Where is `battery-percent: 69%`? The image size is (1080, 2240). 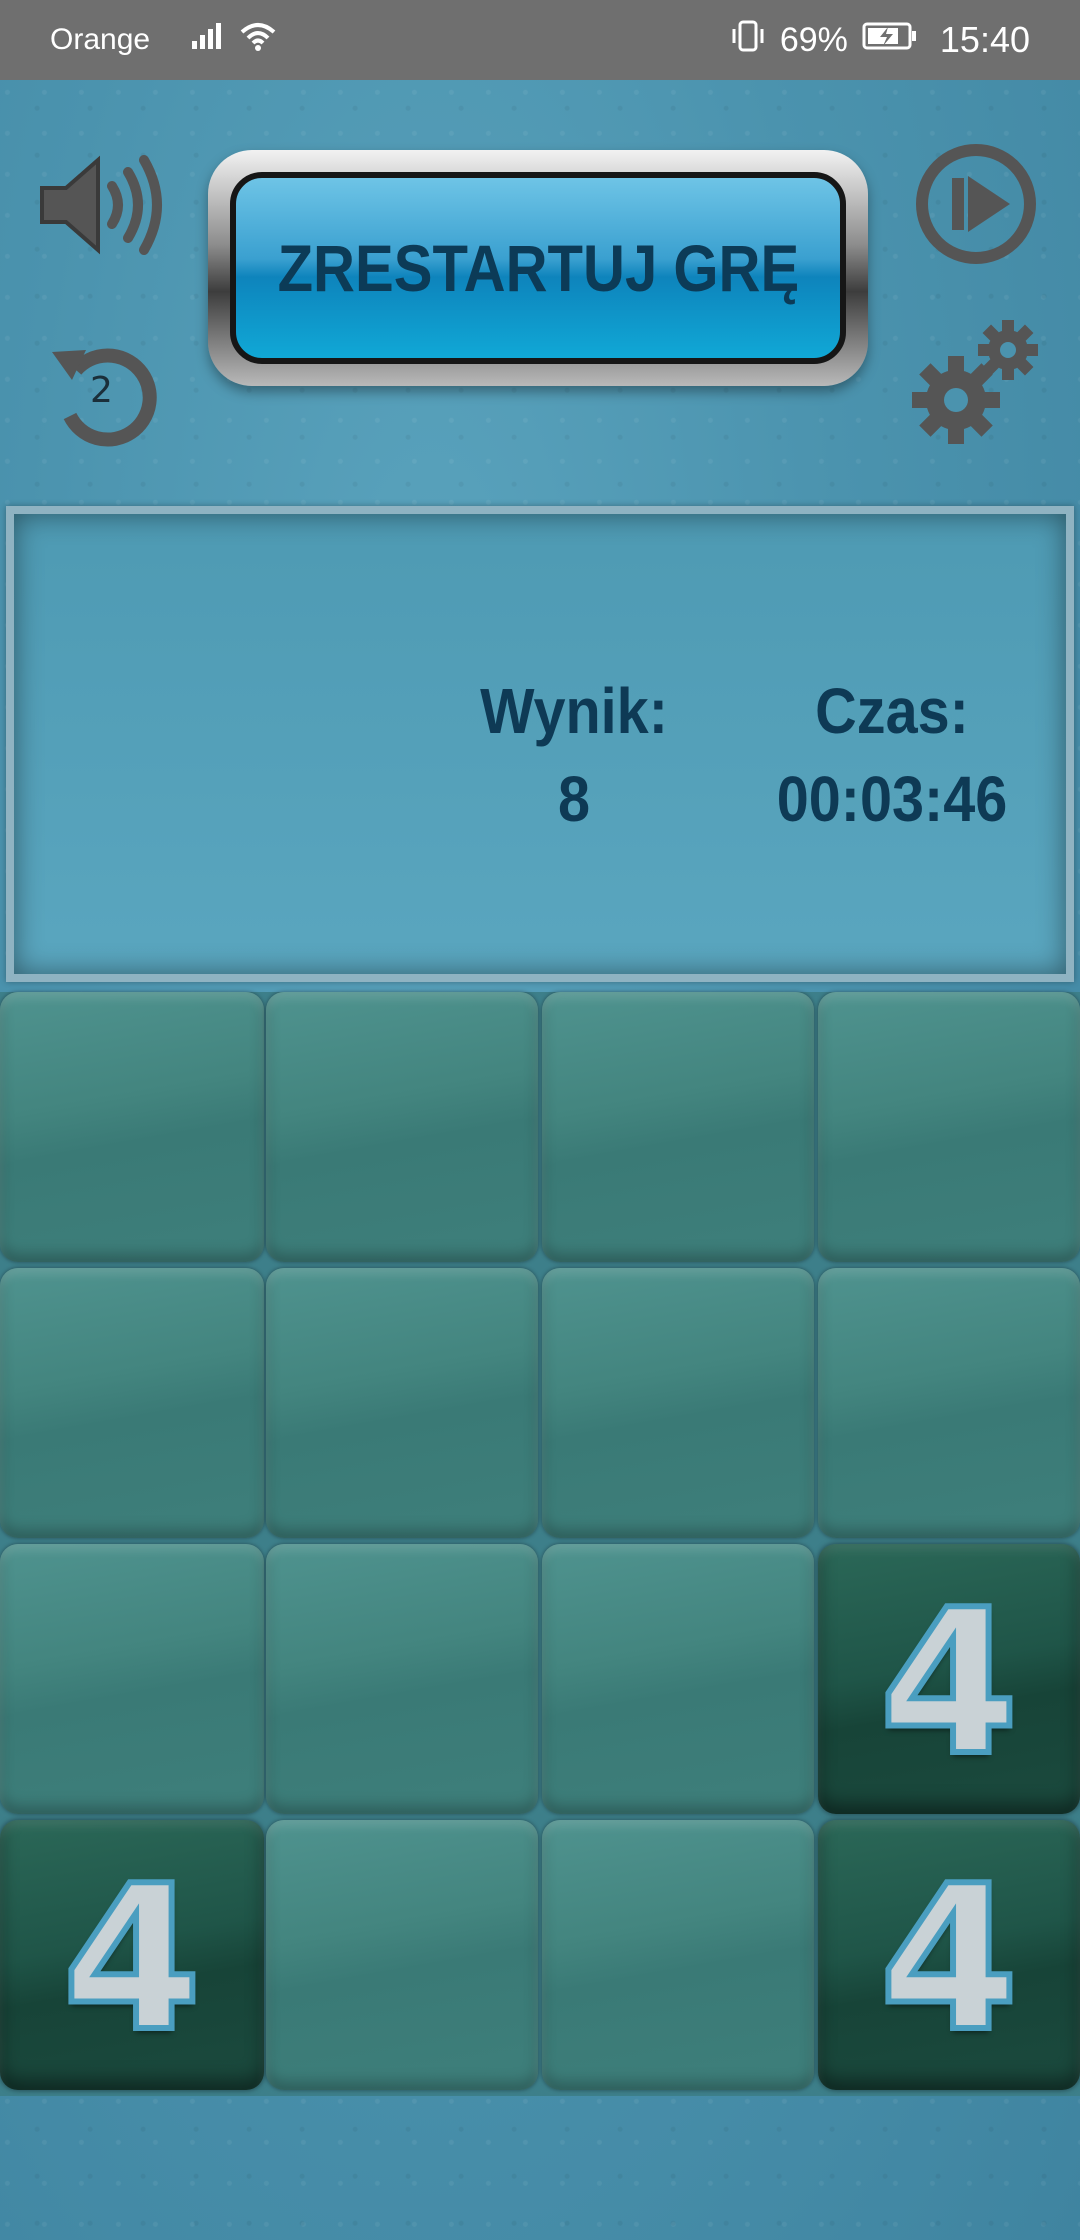
battery-percent: 69% is located at coordinates (813, 39).